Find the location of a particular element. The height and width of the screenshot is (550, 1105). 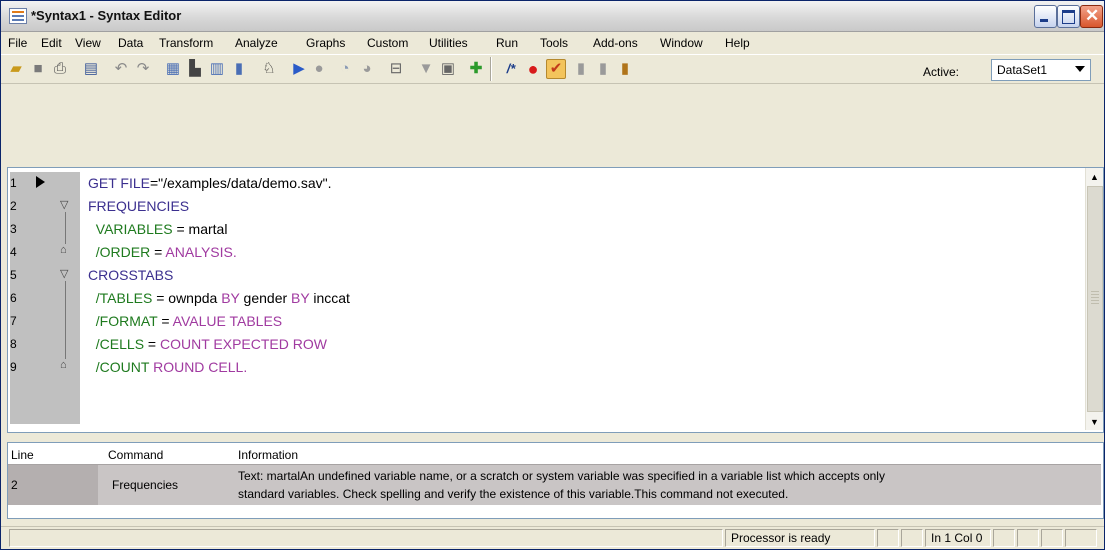

close-button: ✕ is located at coordinates (1091, 16).